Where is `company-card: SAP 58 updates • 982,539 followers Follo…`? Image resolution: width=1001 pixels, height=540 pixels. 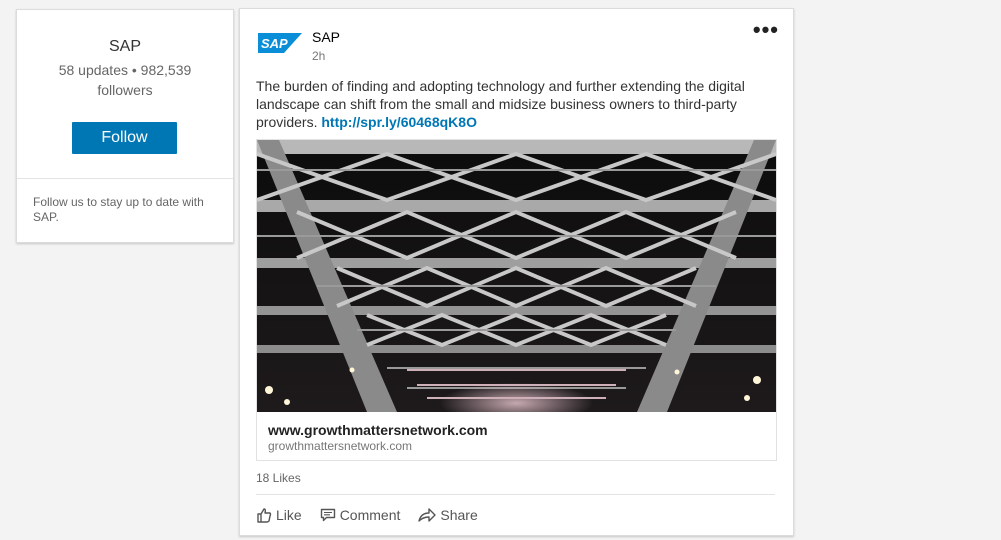 company-card: SAP 58 updates • 982,539 followers Follo… is located at coordinates (125, 126).